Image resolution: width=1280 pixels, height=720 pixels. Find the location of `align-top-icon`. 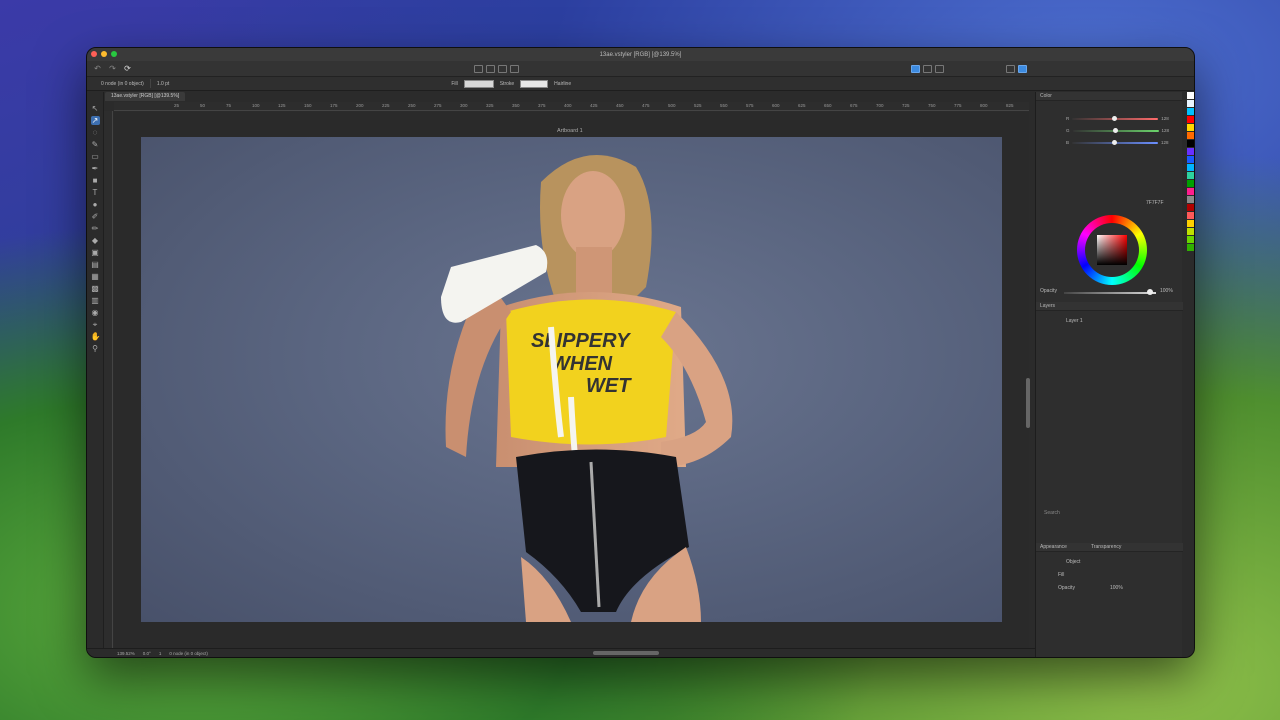

align-top-icon is located at coordinates (514, 68).